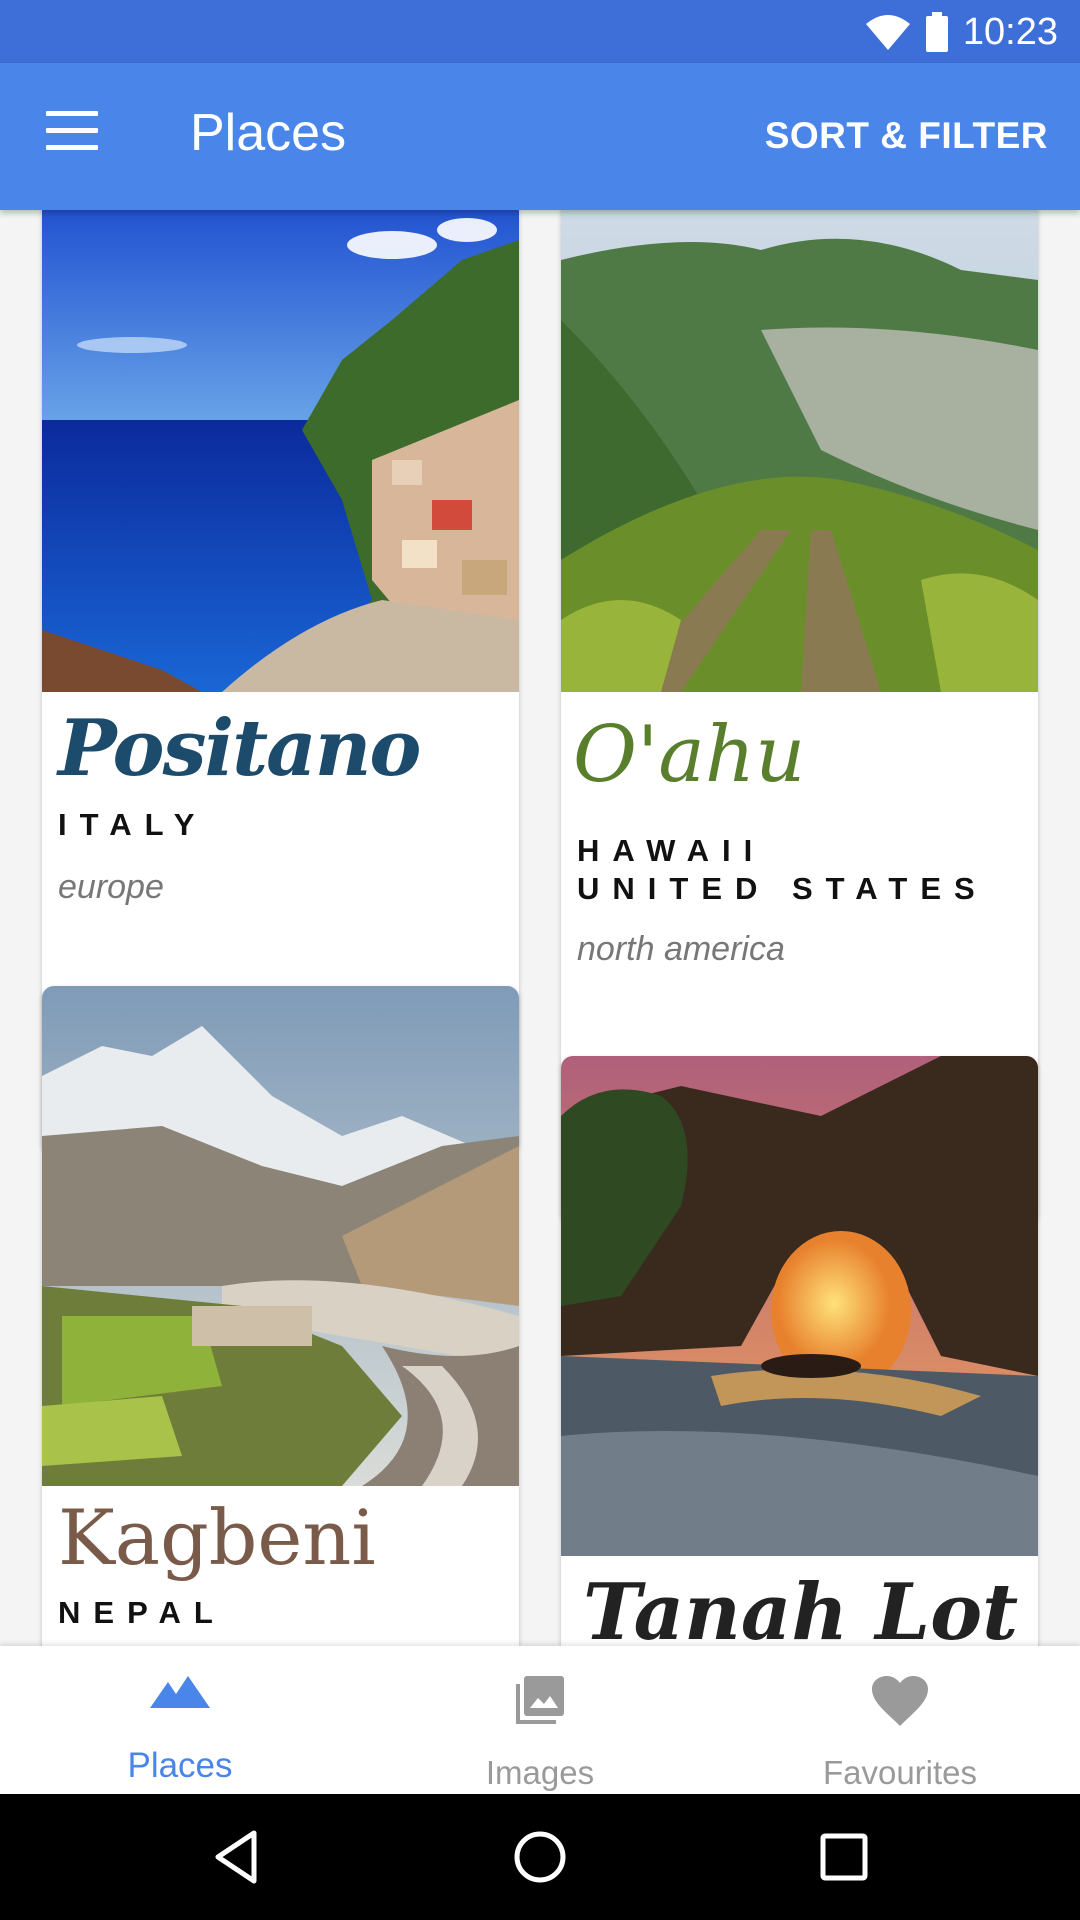 Image resolution: width=1080 pixels, height=1920 pixels. I want to click on place-continent: north america, so click(681, 949).